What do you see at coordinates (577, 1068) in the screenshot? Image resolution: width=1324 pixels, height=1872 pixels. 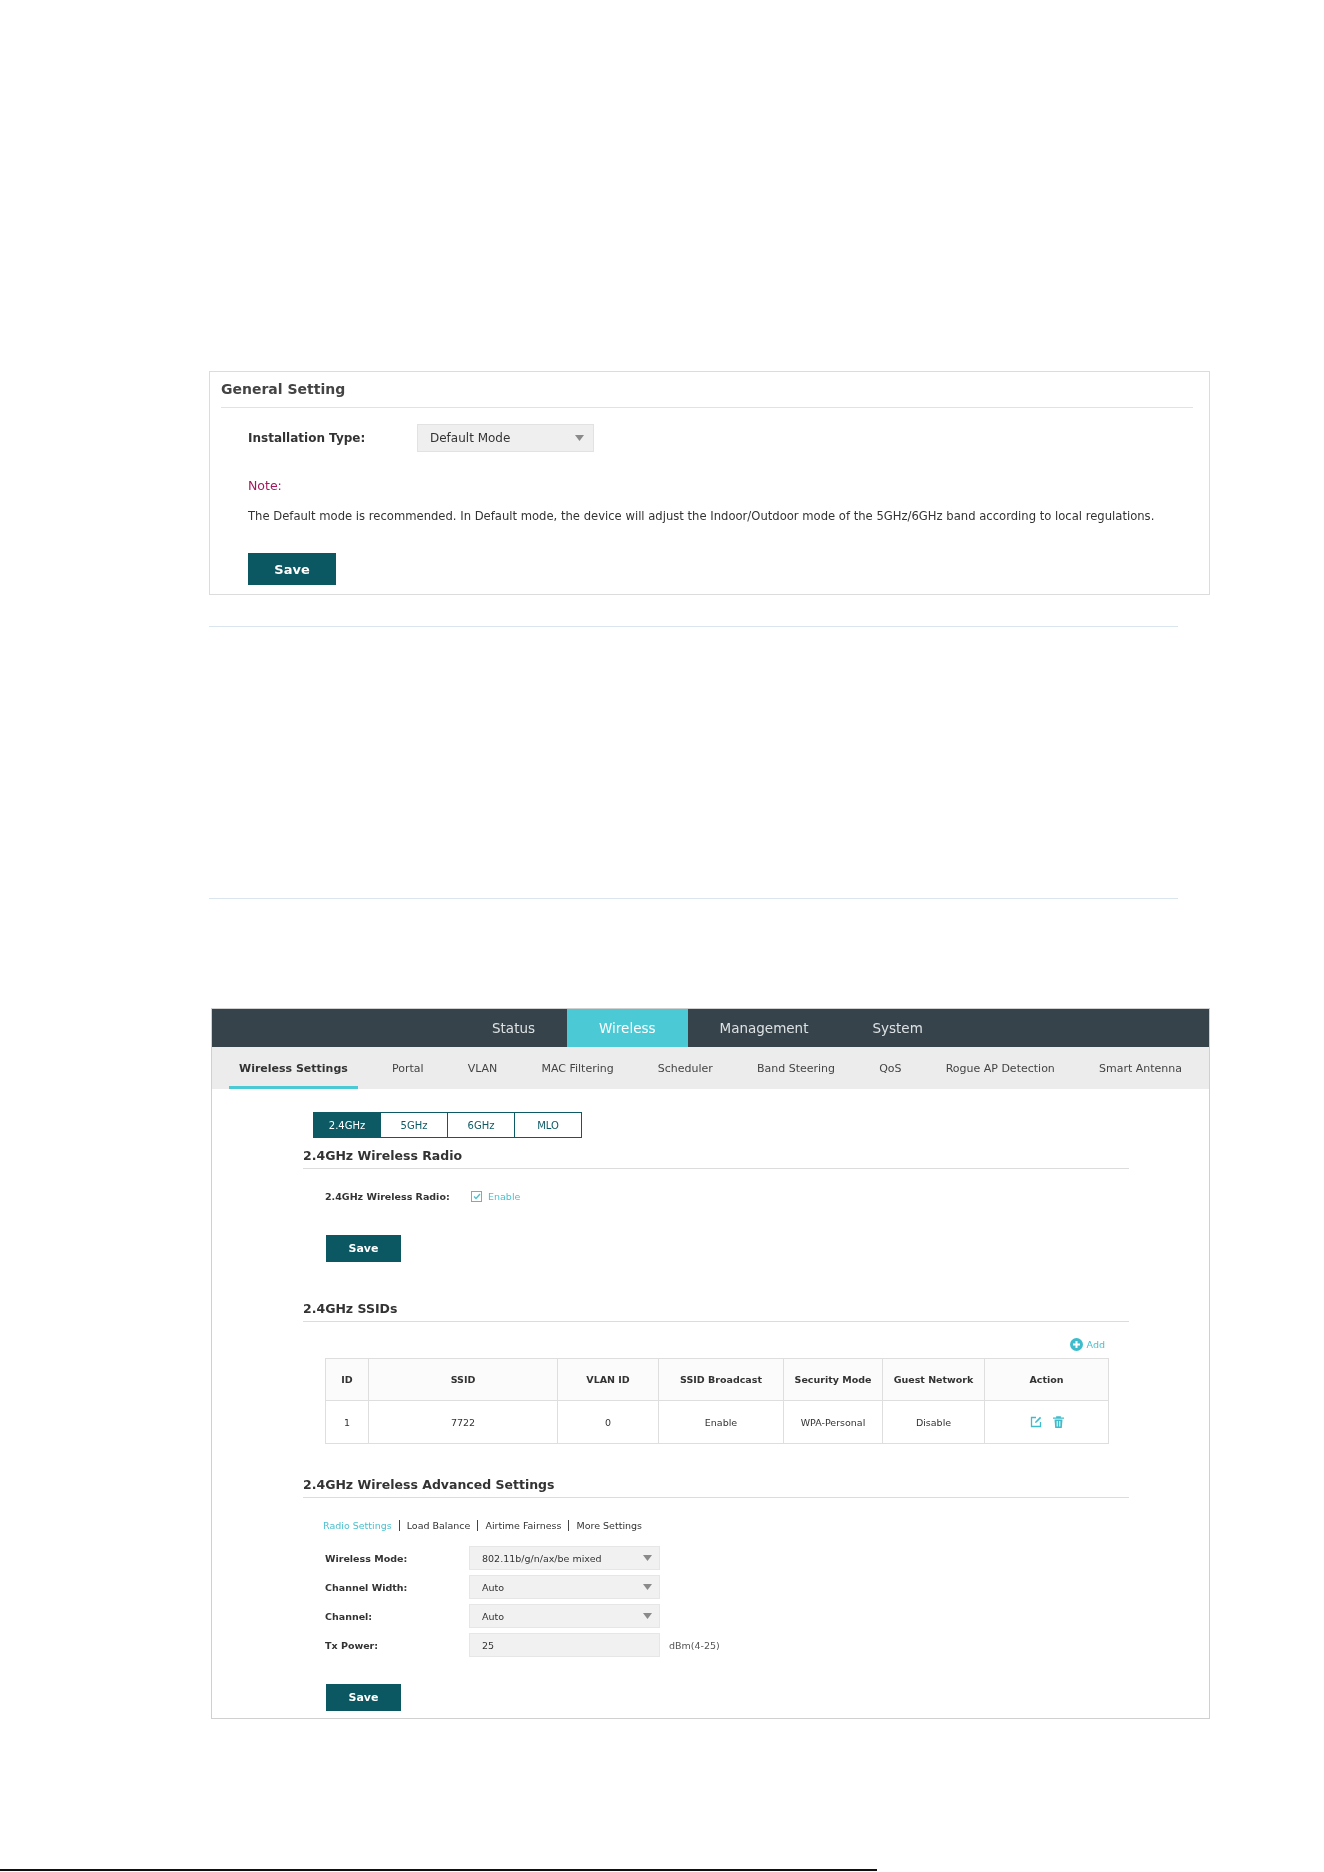 I see `sub-nav-tab: MAC Filtering` at bounding box center [577, 1068].